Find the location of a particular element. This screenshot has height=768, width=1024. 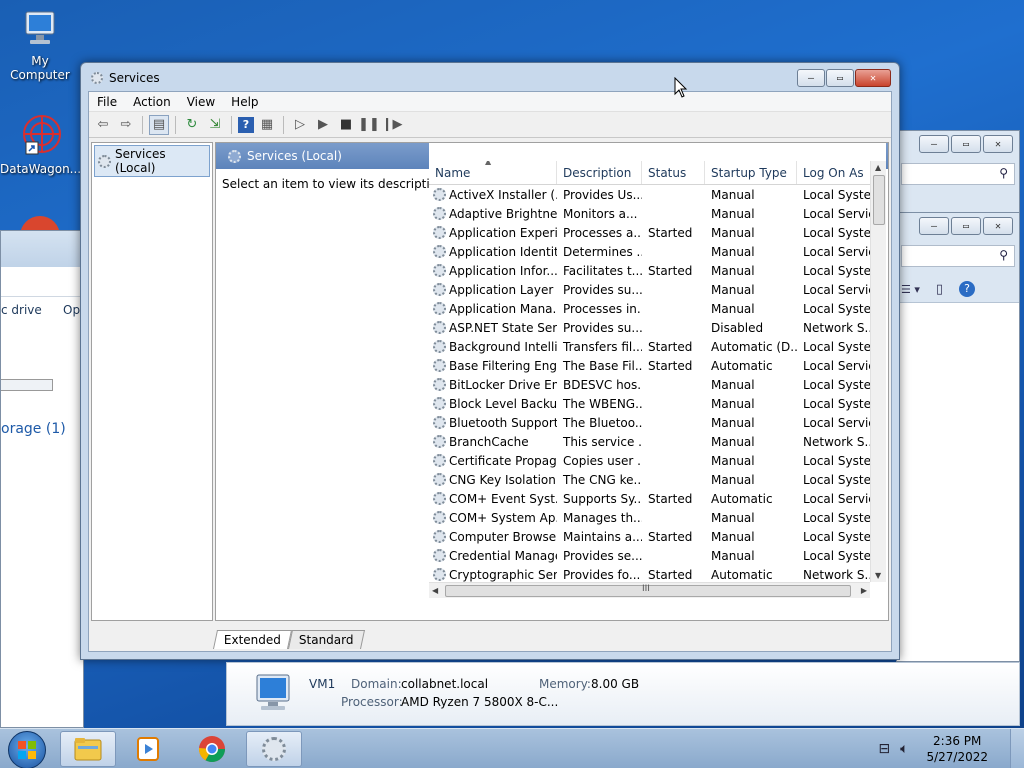

vertical-scrollbar: ▲ ▼ is located at coordinates (878, 371).